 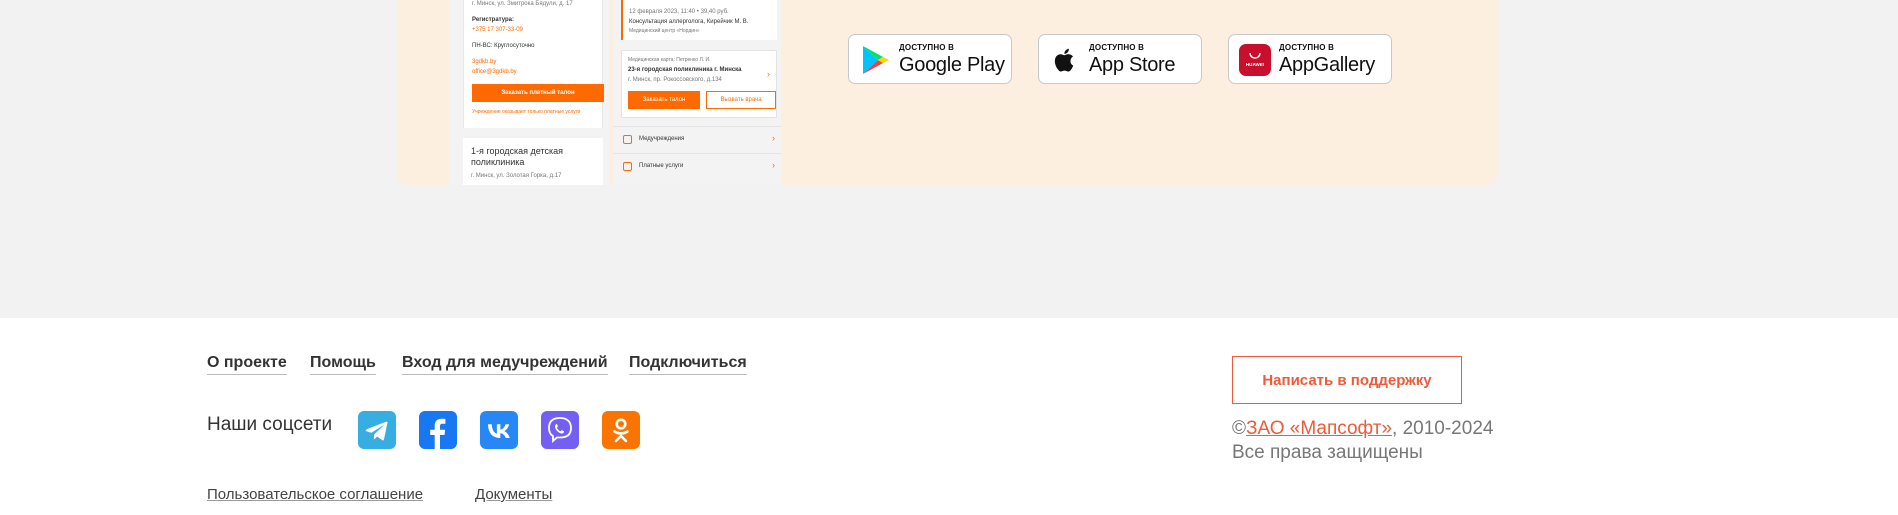 What do you see at coordinates (697, 139) in the screenshot?
I see `menu-item-clinics: Медучреждения ›` at bounding box center [697, 139].